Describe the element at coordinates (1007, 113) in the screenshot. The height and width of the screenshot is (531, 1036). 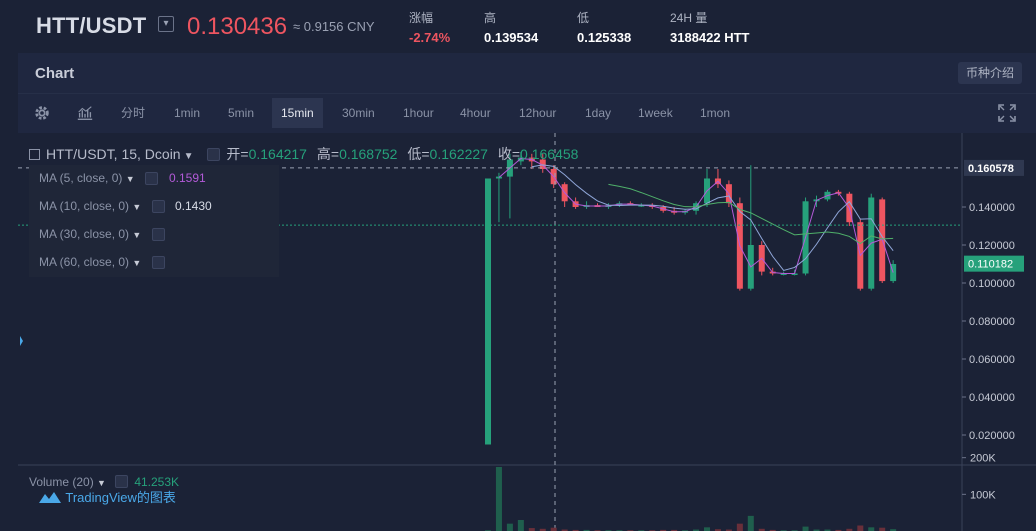
I see `fullscreen-icon` at that location.